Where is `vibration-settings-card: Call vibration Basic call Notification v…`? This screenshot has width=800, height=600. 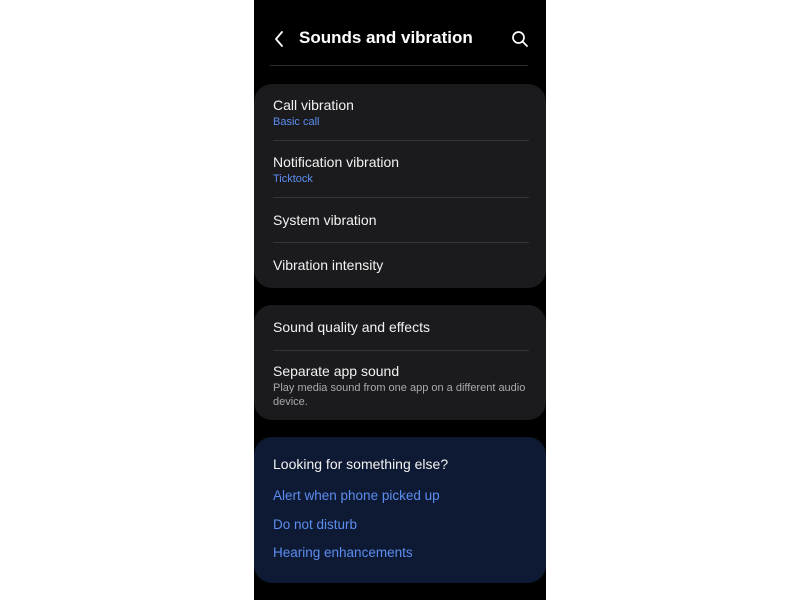
vibration-settings-card: Call vibration Basic call Notification v… is located at coordinates (400, 186).